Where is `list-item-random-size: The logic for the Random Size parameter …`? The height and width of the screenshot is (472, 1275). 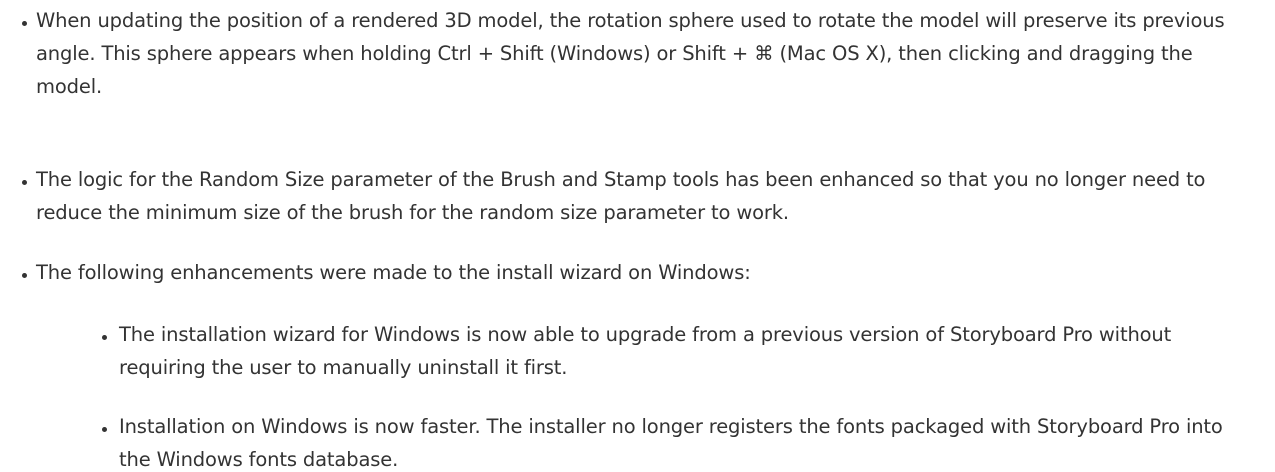 list-item-random-size: The logic for the Random Size parameter … is located at coordinates (618, 196).